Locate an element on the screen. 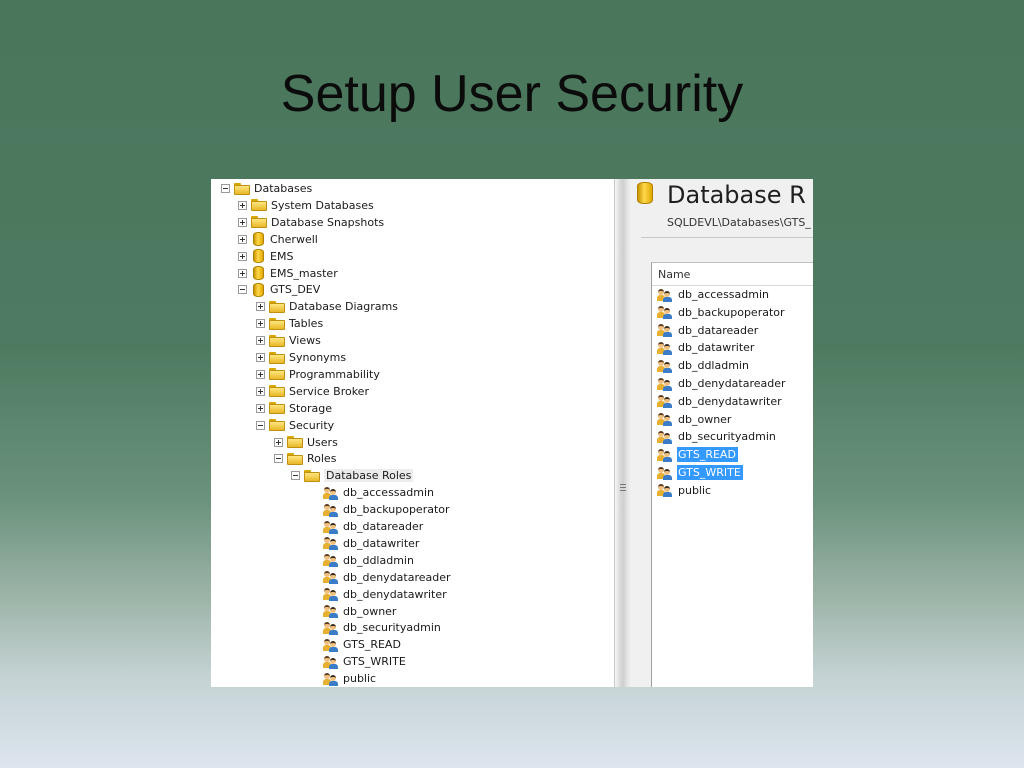 This screenshot has width=1024, height=768. list-item-label: db_backupoperator is located at coordinates (731, 312).